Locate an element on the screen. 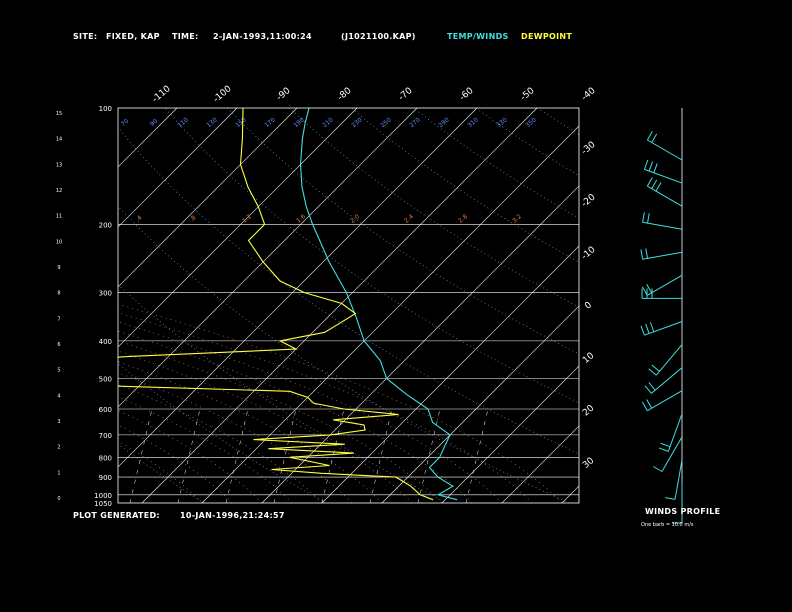  potential-temperature-label: 90 is located at coordinates (154, 123).